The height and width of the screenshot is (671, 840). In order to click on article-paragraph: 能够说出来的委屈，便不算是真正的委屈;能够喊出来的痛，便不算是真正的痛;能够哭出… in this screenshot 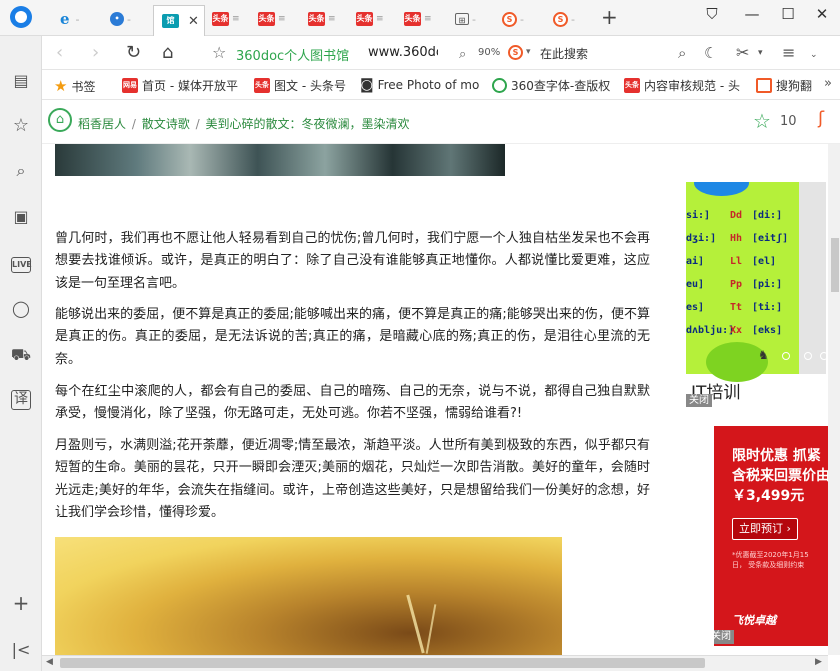, I will do `click(352, 337)`.